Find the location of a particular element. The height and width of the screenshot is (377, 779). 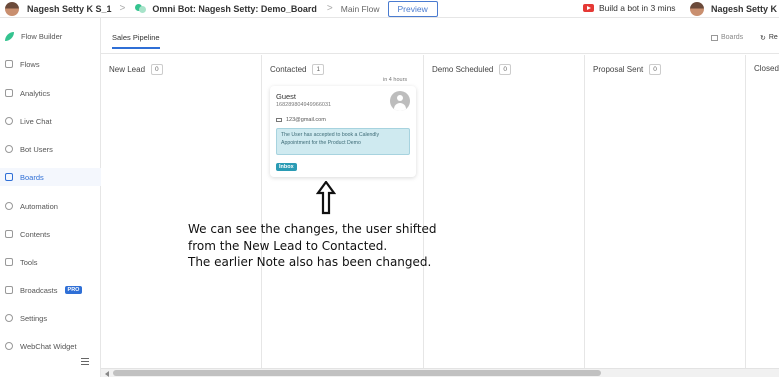

sidebar-item-boards: Boards is located at coordinates (50, 177).